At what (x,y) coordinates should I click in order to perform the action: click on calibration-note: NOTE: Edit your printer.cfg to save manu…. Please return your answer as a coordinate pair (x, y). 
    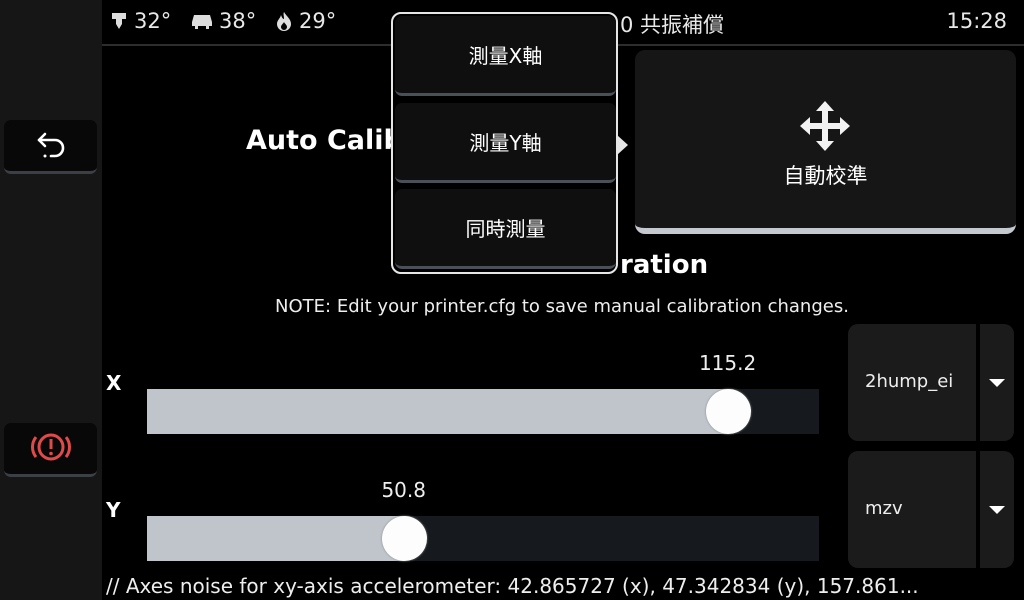
    Looking at the image, I should click on (562, 306).